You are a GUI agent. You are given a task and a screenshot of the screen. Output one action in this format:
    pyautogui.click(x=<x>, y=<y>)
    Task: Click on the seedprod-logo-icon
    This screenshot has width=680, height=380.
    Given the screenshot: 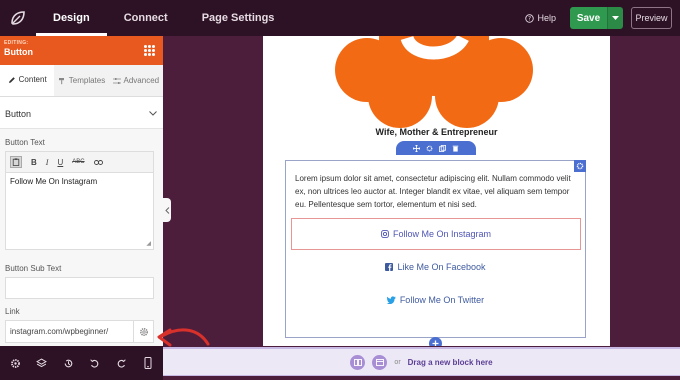 What is the action you would take?
    pyautogui.click(x=18, y=18)
    